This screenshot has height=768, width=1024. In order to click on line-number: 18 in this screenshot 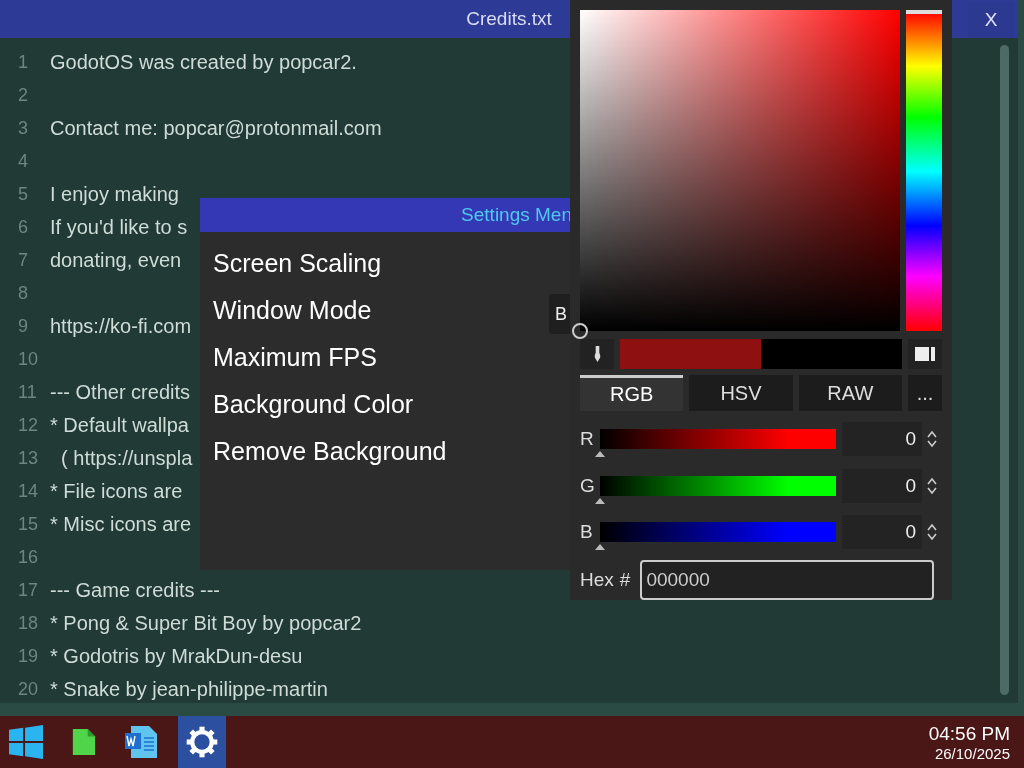, I will do `click(29, 623)`.